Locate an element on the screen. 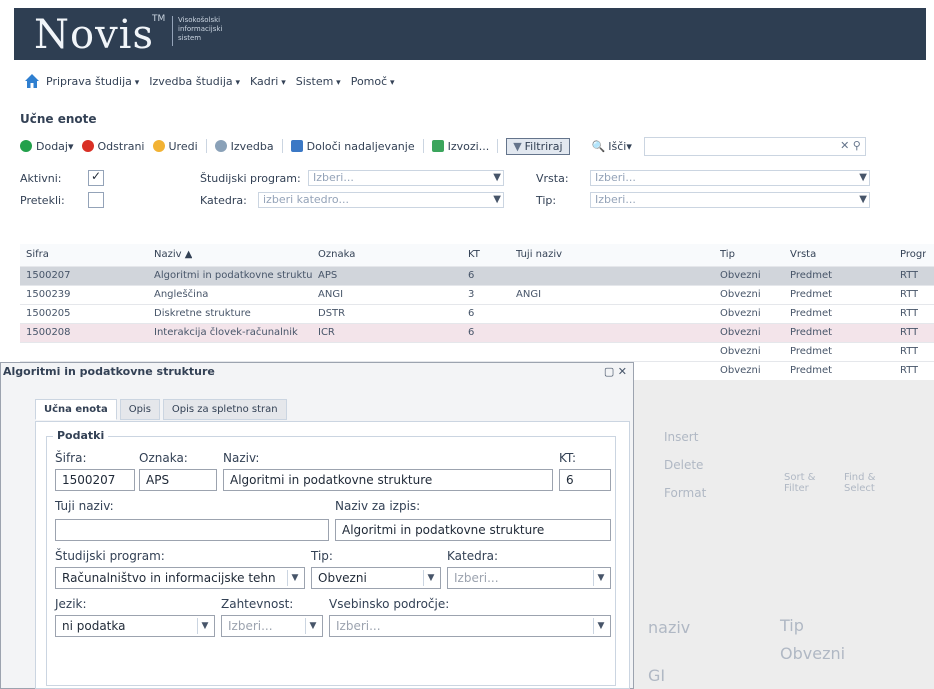 This screenshot has width=934, height=689. filtriraj-button: ▼ Filtriraj is located at coordinates (538, 146).